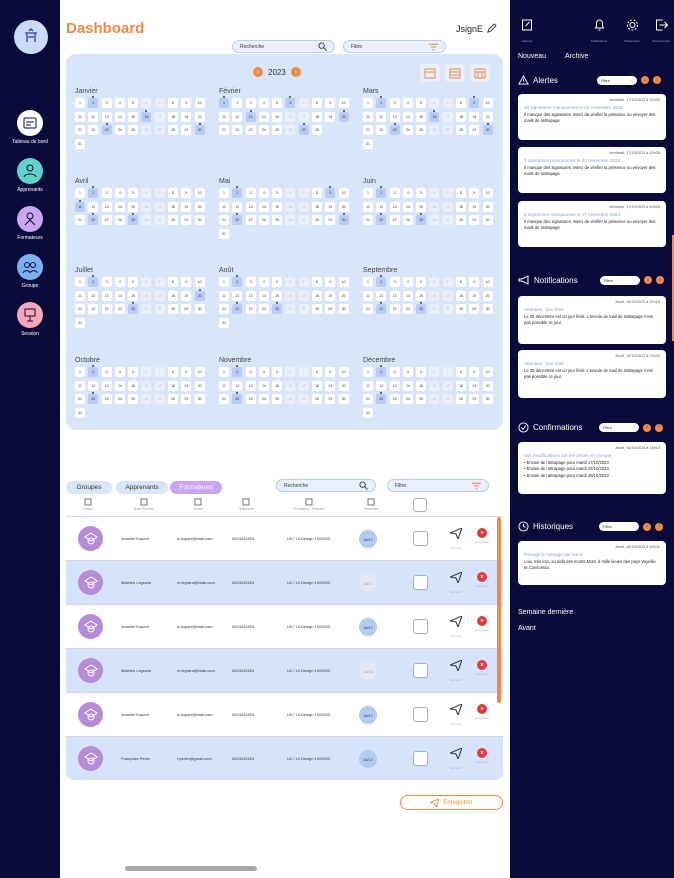 This screenshot has height=878, width=674. What do you see at coordinates (330, 385) in the screenshot?
I see `calendar-day: 19` at bounding box center [330, 385].